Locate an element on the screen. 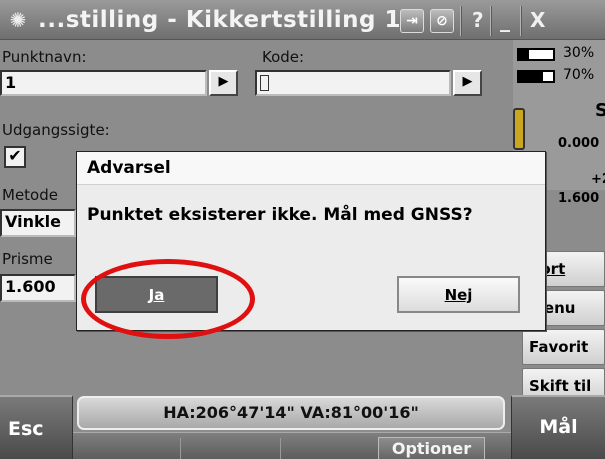 The image size is (605, 459). angle-readout: HA:206°47'14" VA:81°00'16" is located at coordinates (291, 413).